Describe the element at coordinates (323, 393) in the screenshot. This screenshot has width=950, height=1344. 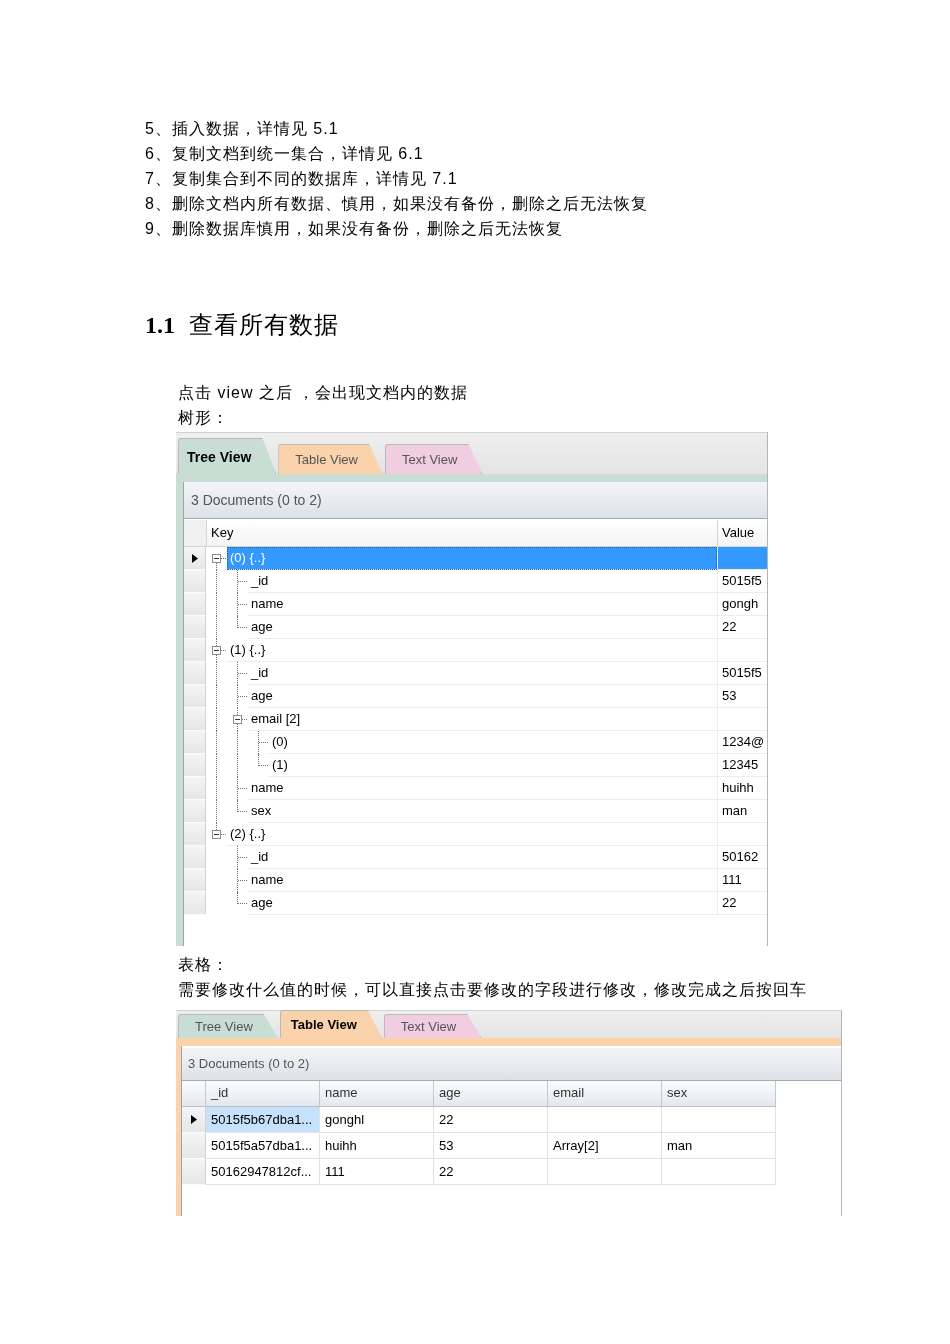
I see `paragraph: 点击 view 之后 ，会出现文档内的数据` at that location.